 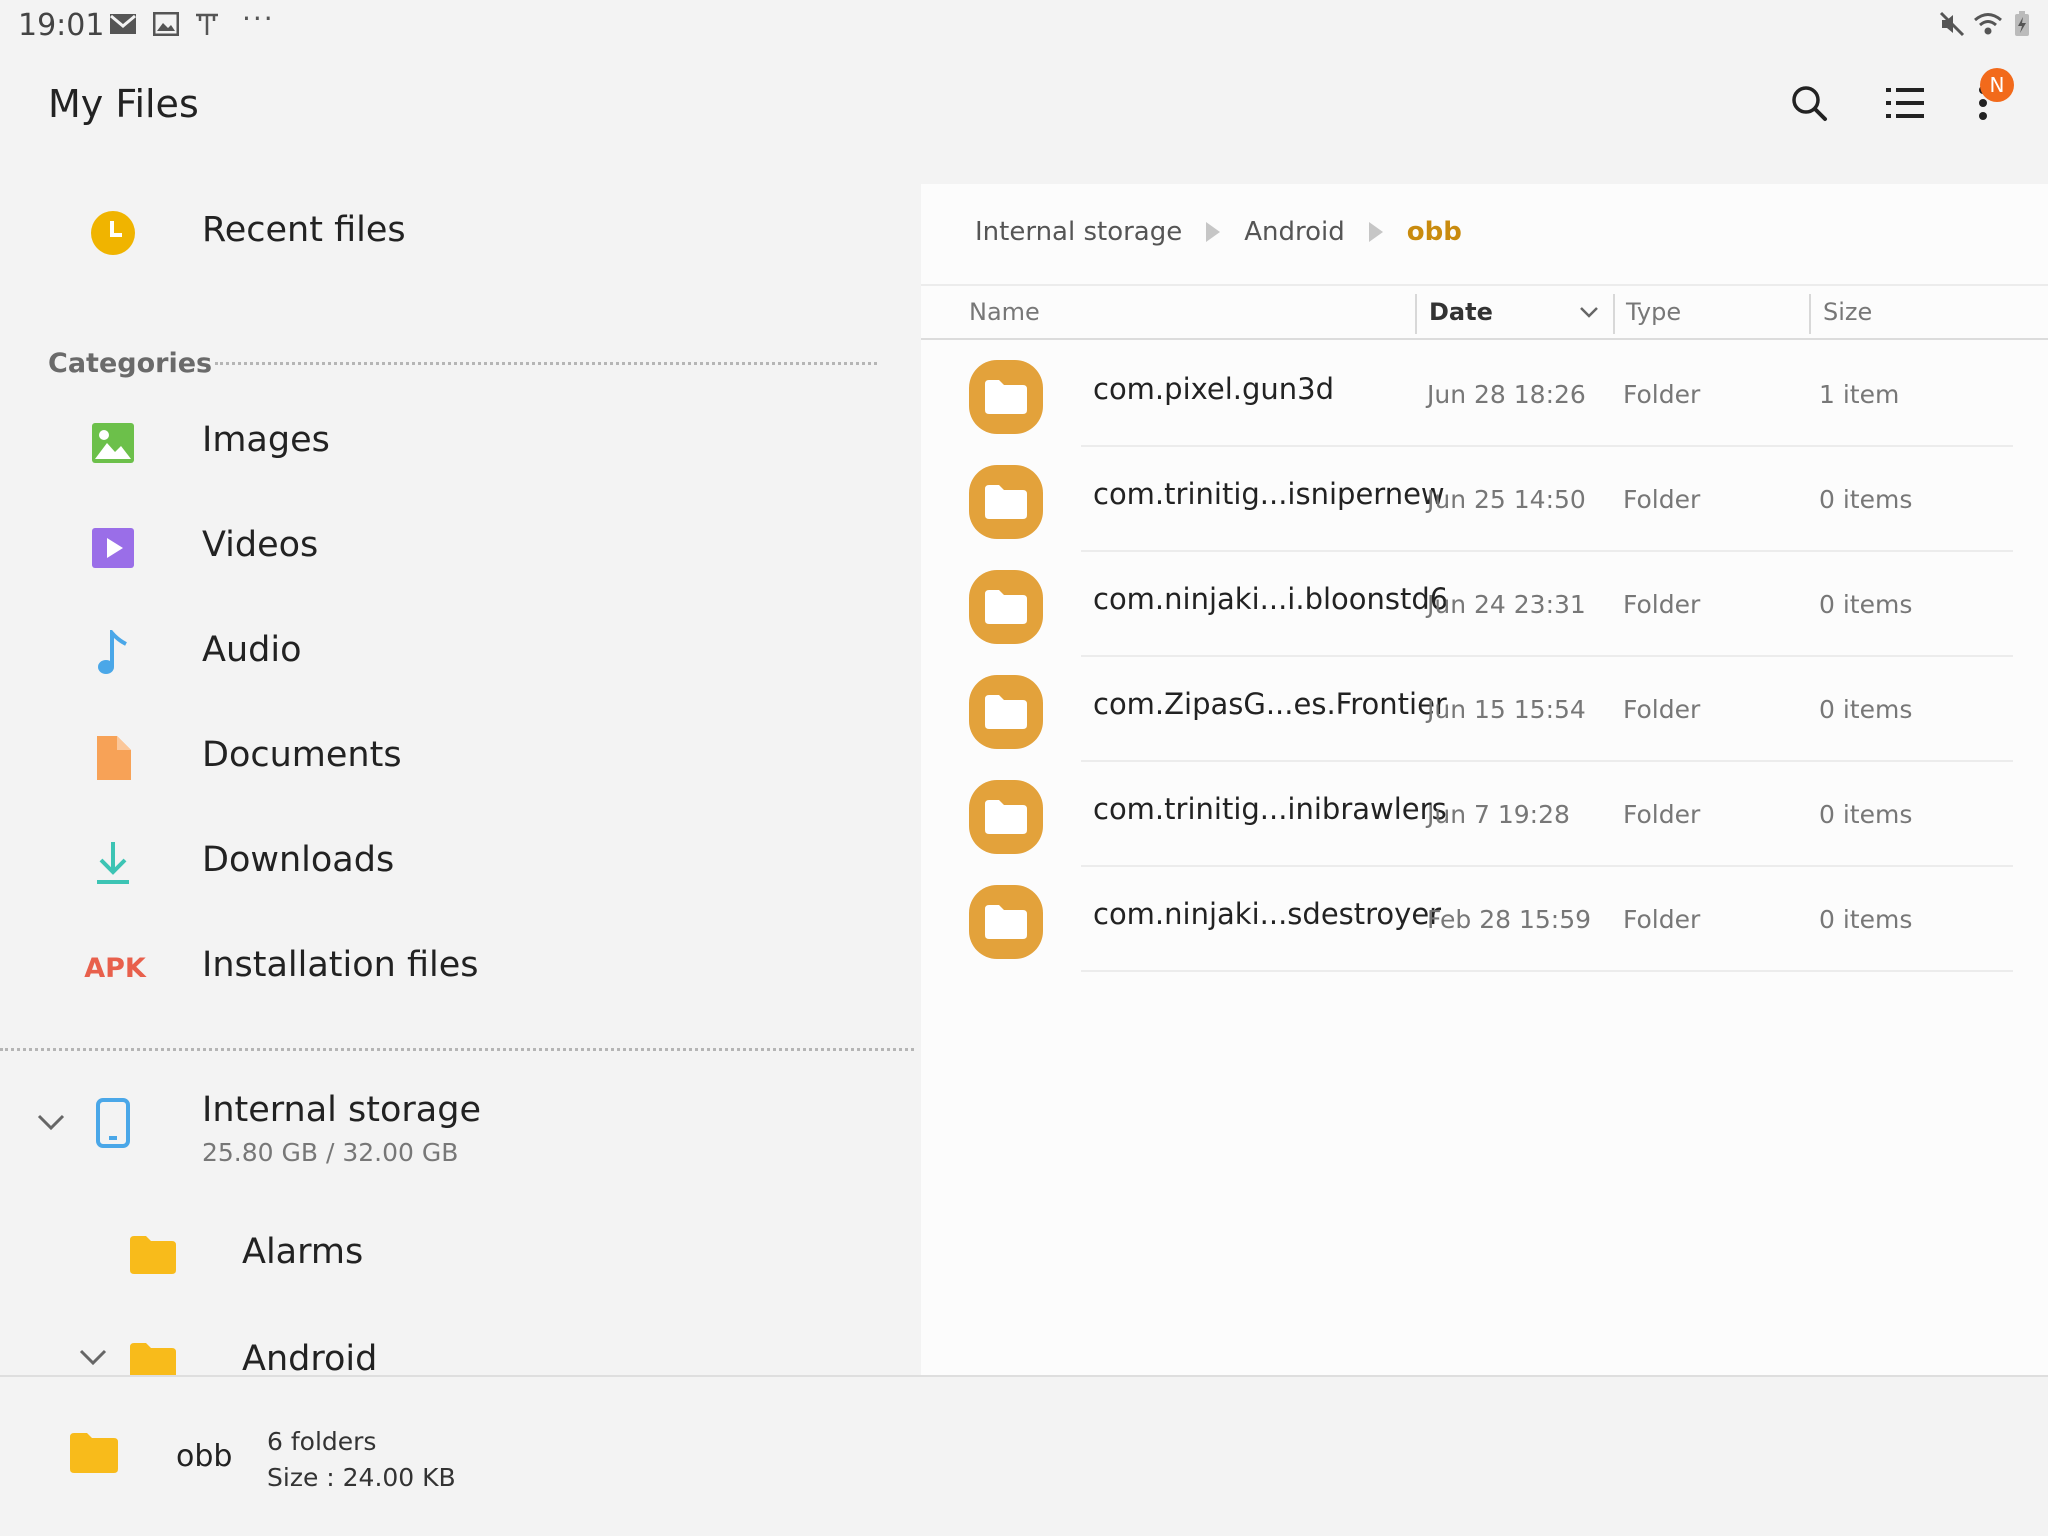 What do you see at coordinates (1267, 914) in the screenshot?
I see `file-name: com.ninjaki...sdestroyer` at bounding box center [1267, 914].